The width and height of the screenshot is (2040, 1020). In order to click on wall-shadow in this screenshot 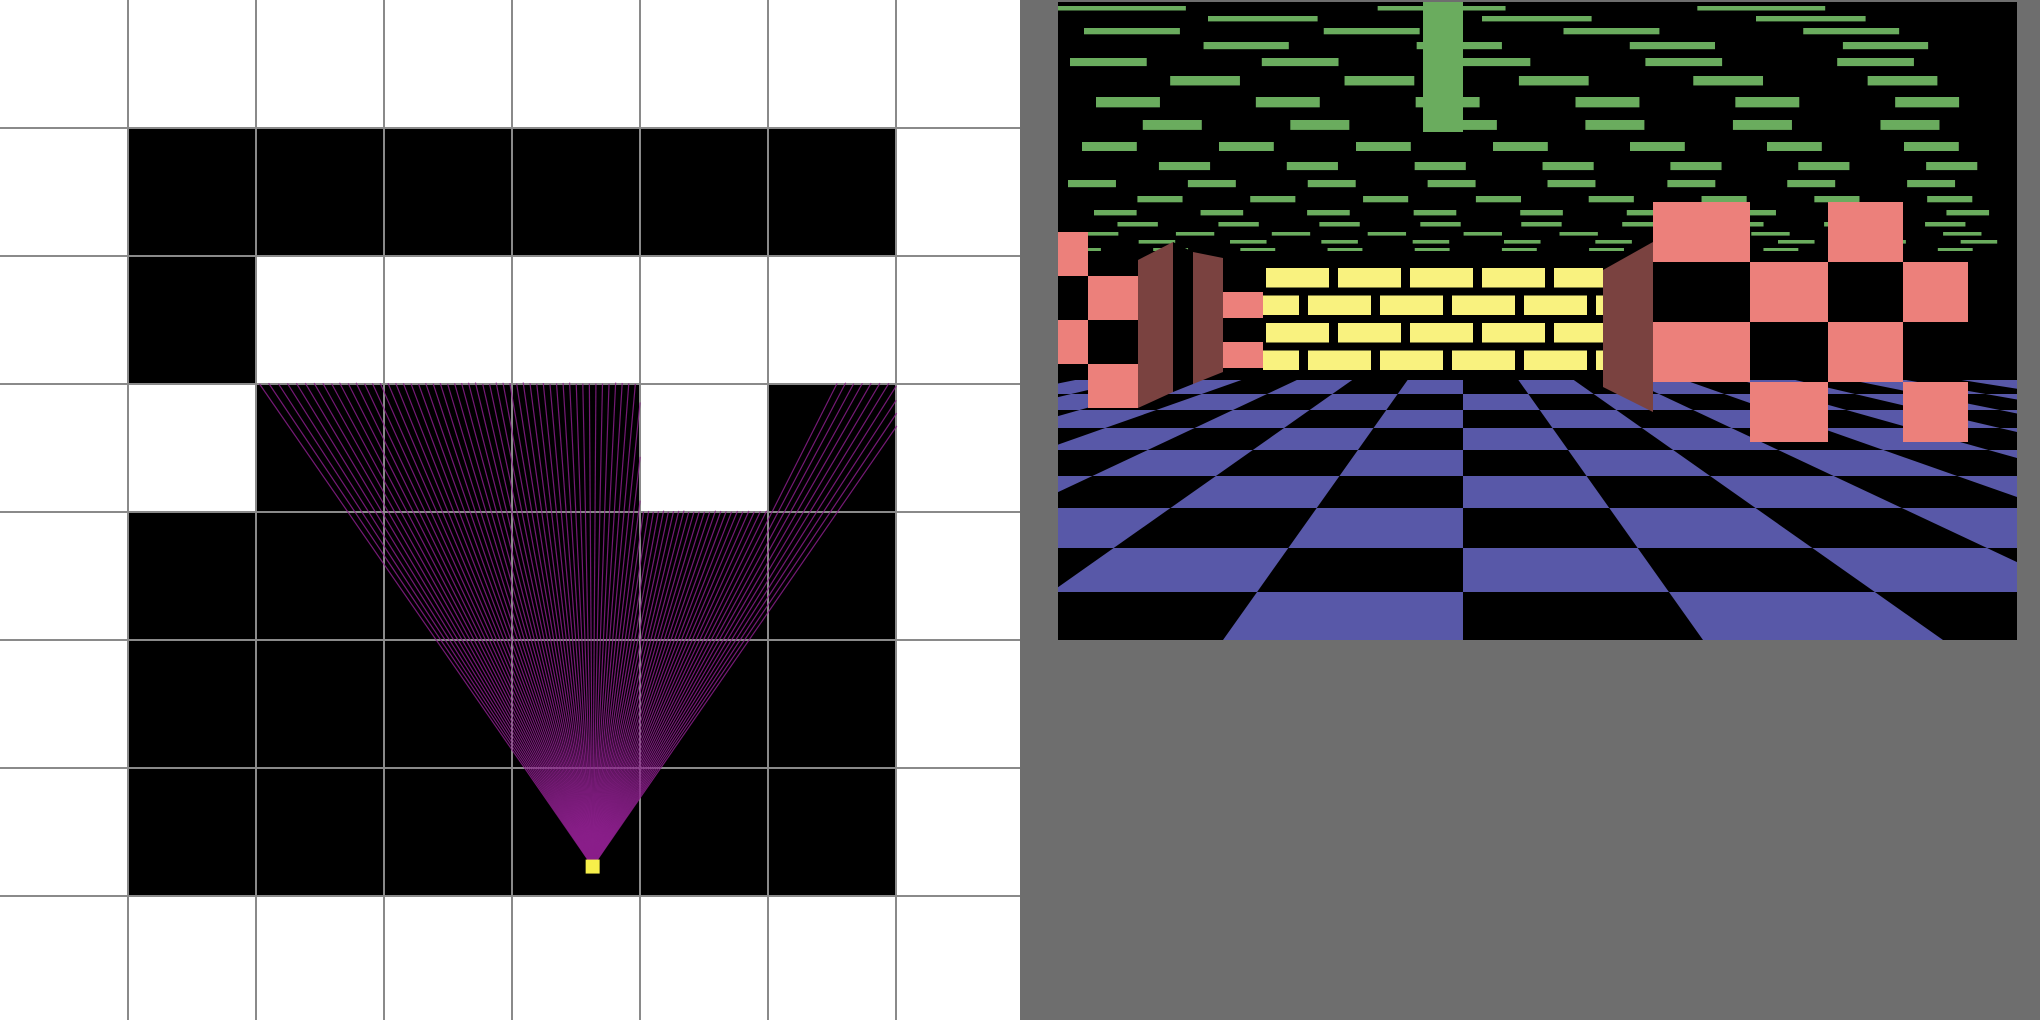, I will do `click(1155, 325)`.